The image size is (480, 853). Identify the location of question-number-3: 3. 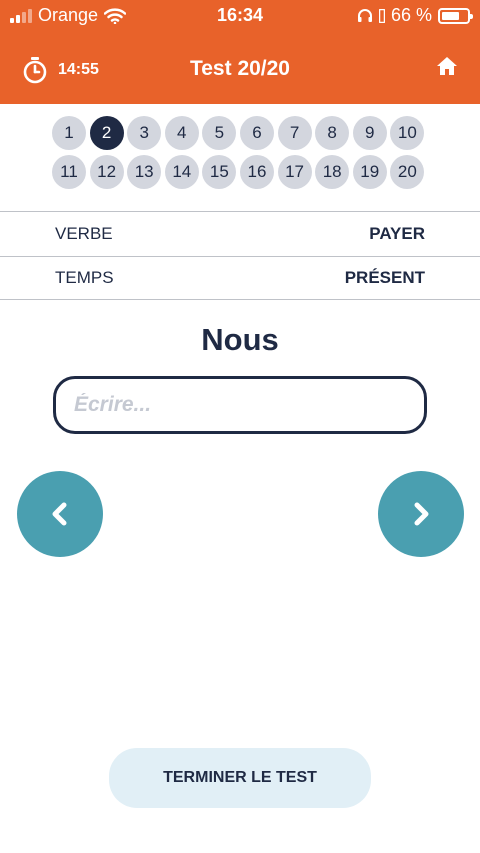
(144, 133).